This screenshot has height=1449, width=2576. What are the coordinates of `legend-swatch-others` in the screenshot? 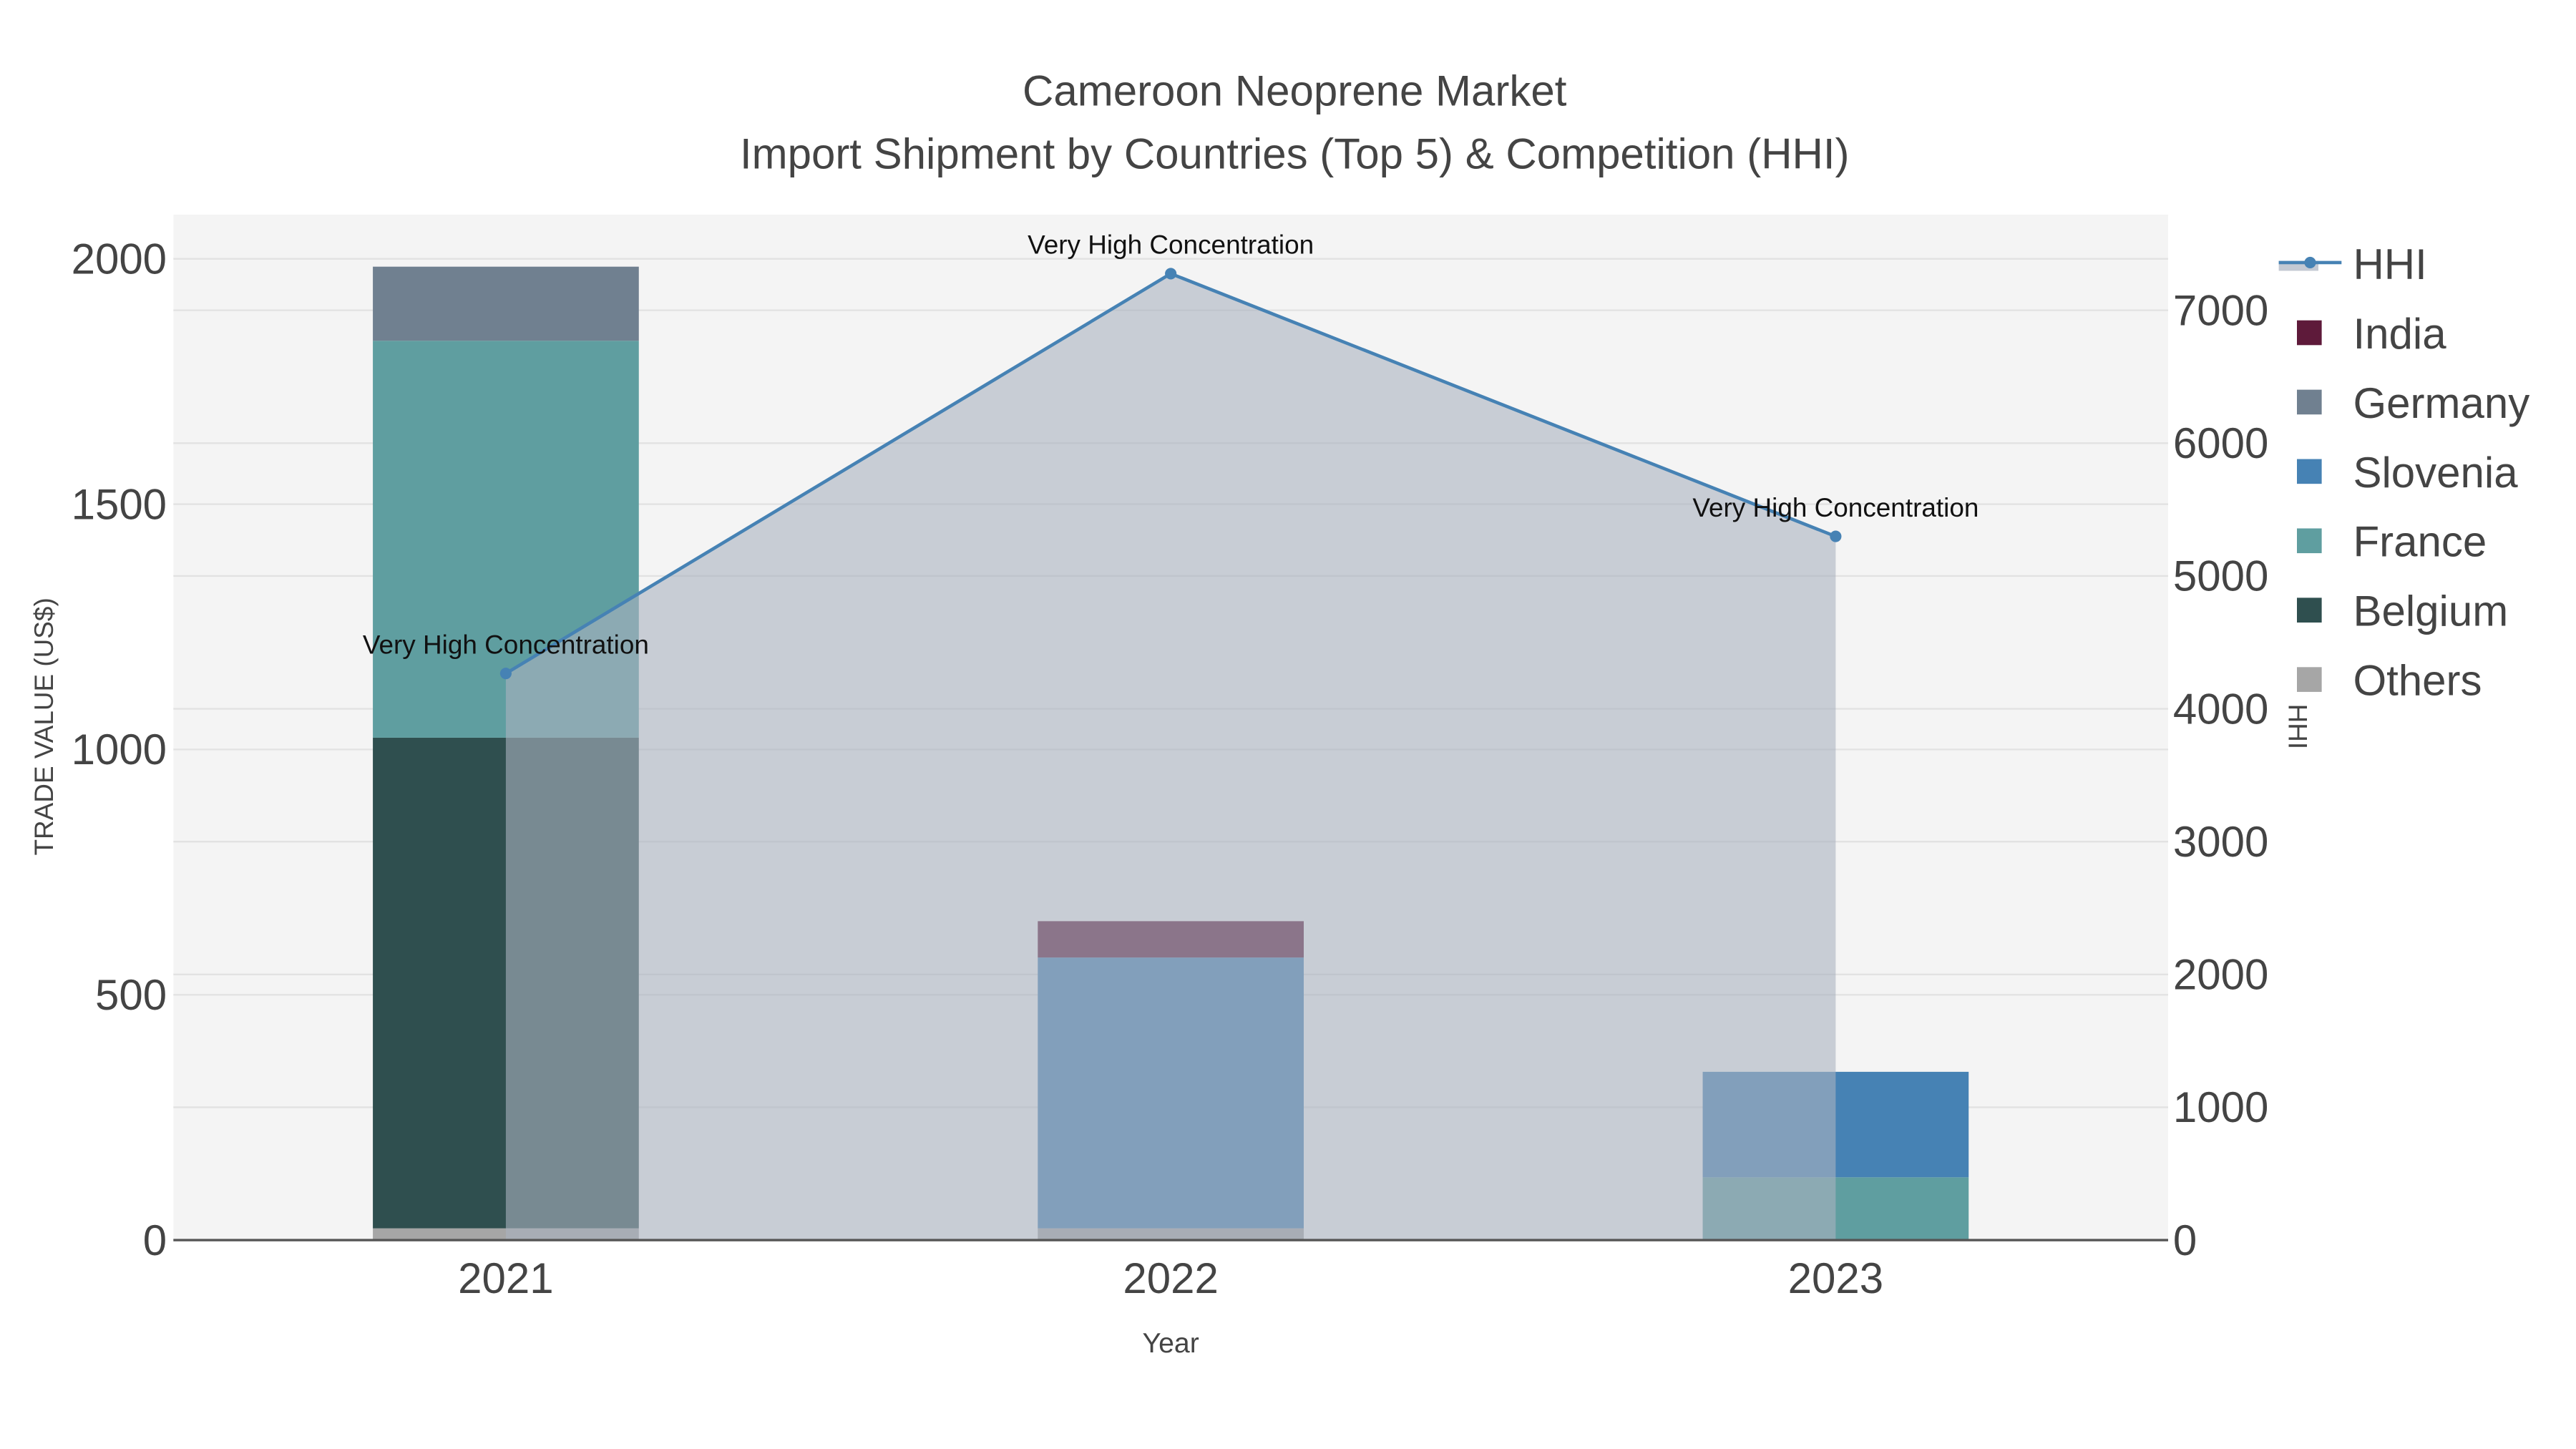 It's located at (2309, 679).